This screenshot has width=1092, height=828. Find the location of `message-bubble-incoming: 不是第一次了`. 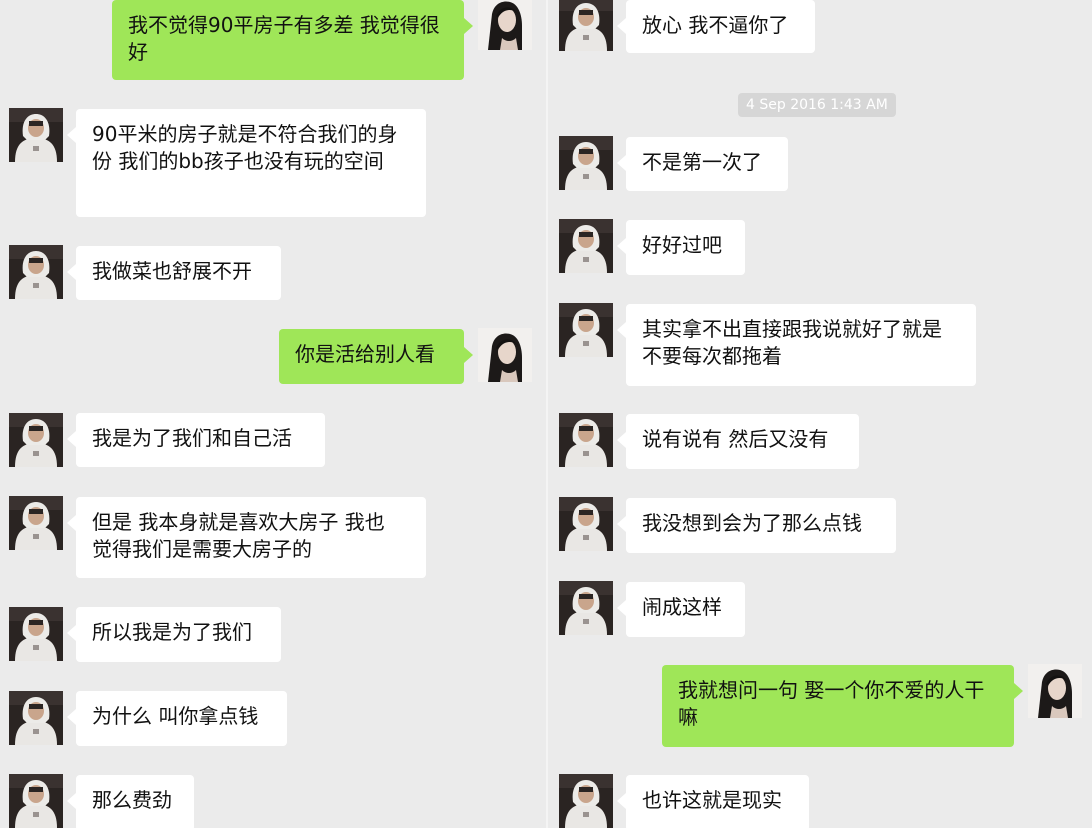

message-bubble-incoming: 不是第一次了 is located at coordinates (702, 164).